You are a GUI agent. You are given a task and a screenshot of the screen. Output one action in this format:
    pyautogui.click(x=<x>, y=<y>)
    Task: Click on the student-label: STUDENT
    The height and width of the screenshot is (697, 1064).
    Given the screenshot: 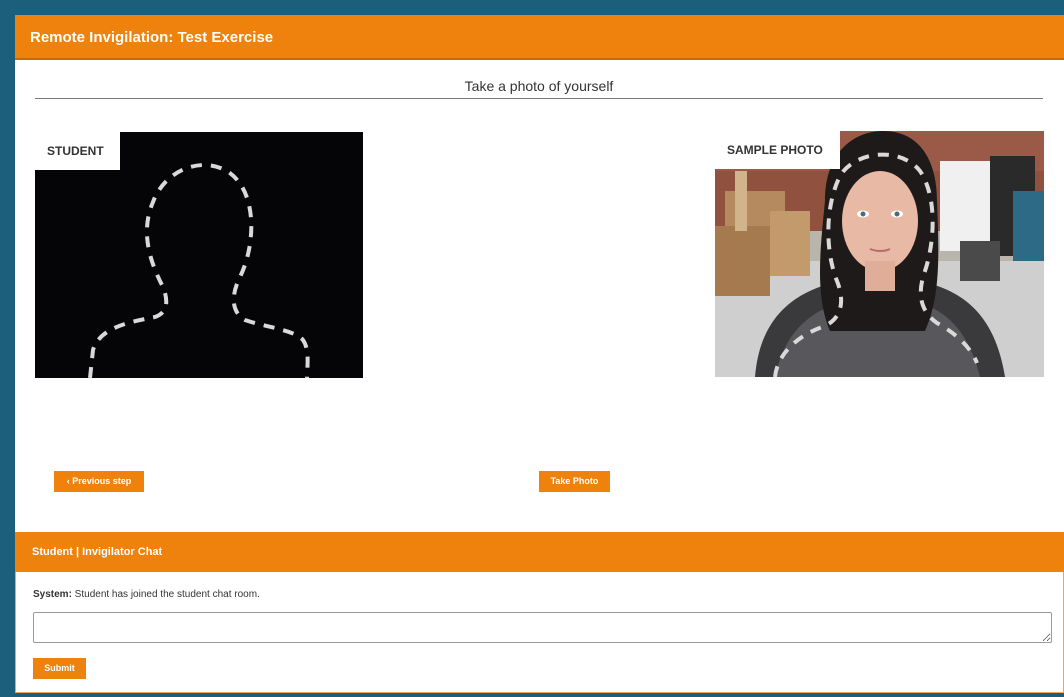 What is the action you would take?
    pyautogui.click(x=77, y=151)
    